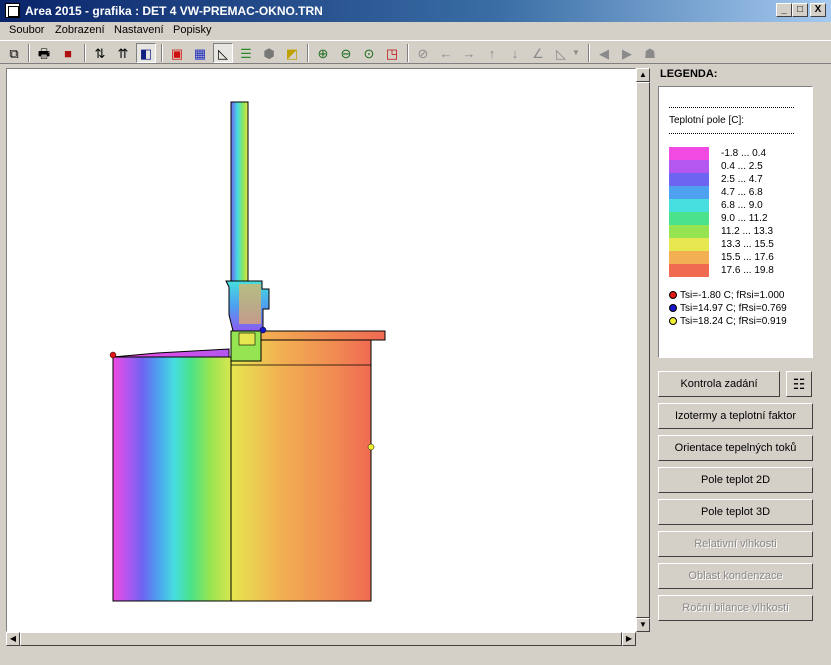 This screenshot has width=831, height=665. What do you see at coordinates (627, 53) in the screenshot?
I see `next-icon: ▶` at bounding box center [627, 53].